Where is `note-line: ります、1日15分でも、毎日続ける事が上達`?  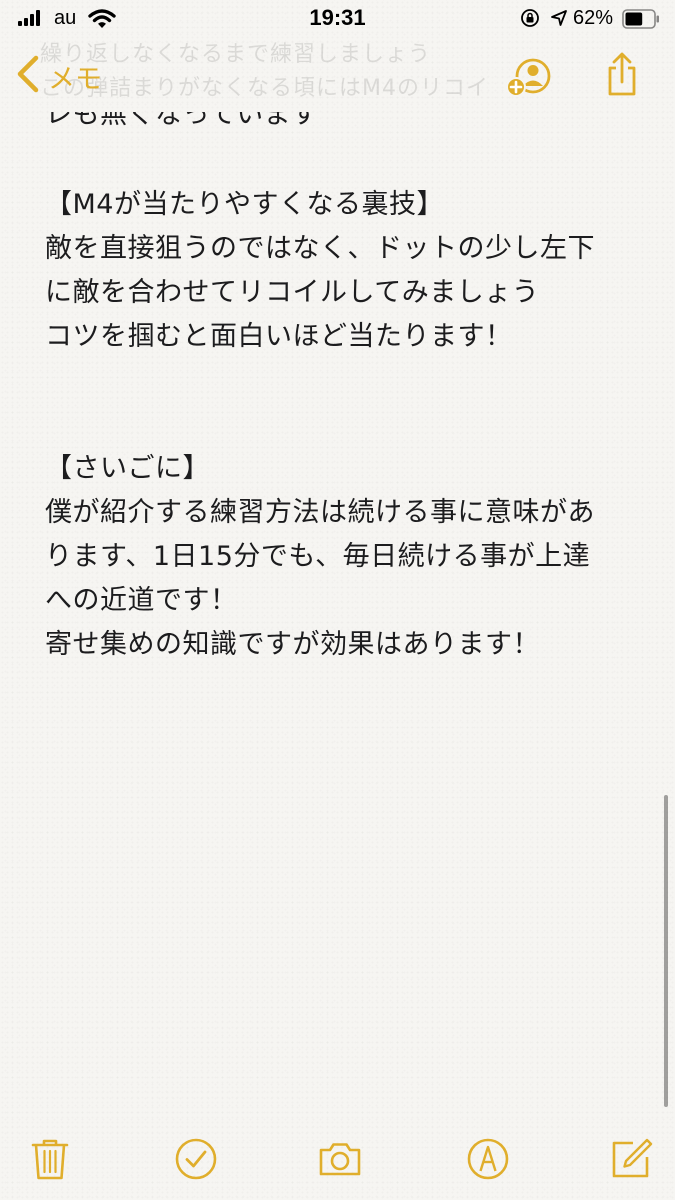 note-line: ります、1日15分でも、毎日続ける事が上達 is located at coordinates (318, 556).